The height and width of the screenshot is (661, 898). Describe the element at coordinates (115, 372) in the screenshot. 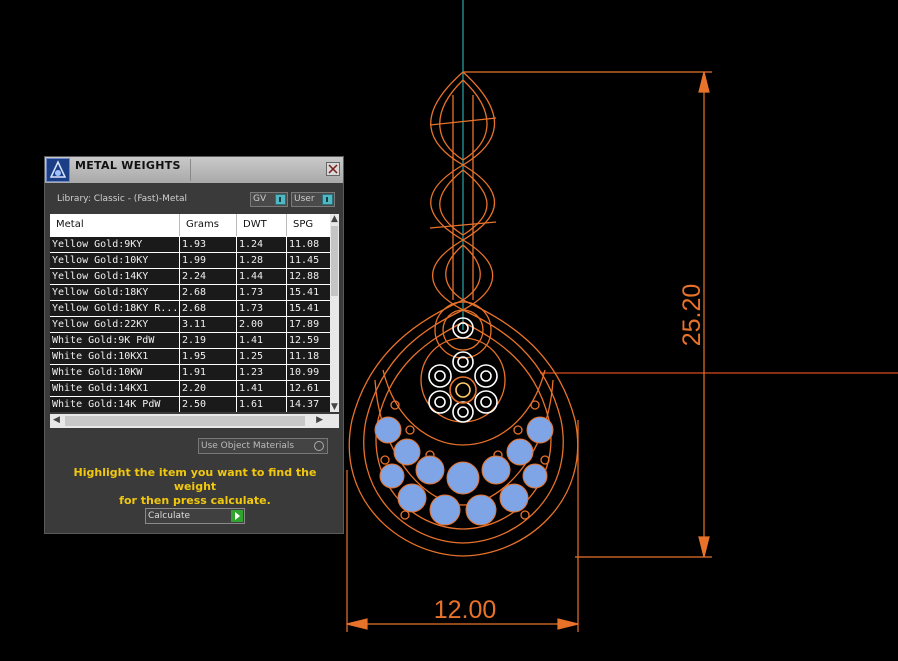

I see `table-cell: White Gold:10KW` at that location.